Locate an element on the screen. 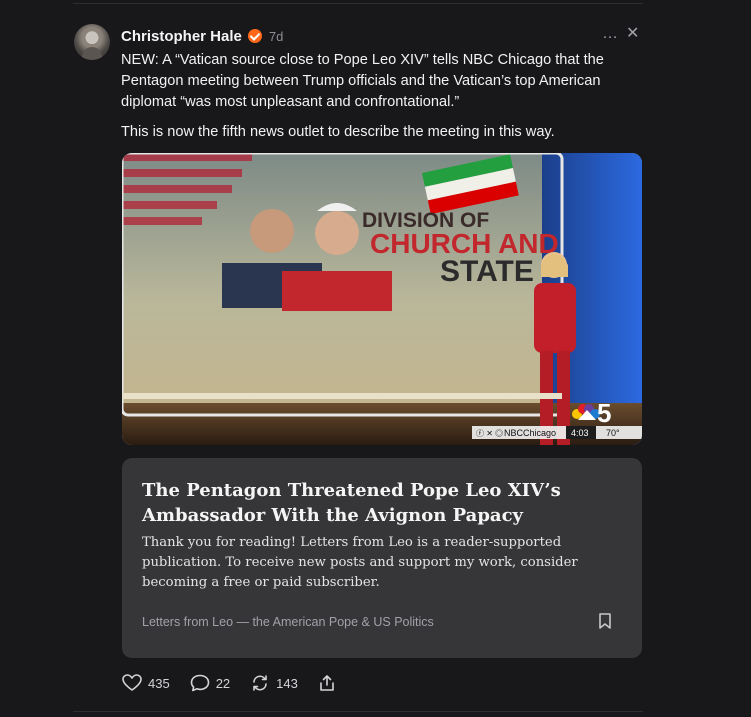 The width and height of the screenshot is (751, 717). avatar is located at coordinates (92, 42).